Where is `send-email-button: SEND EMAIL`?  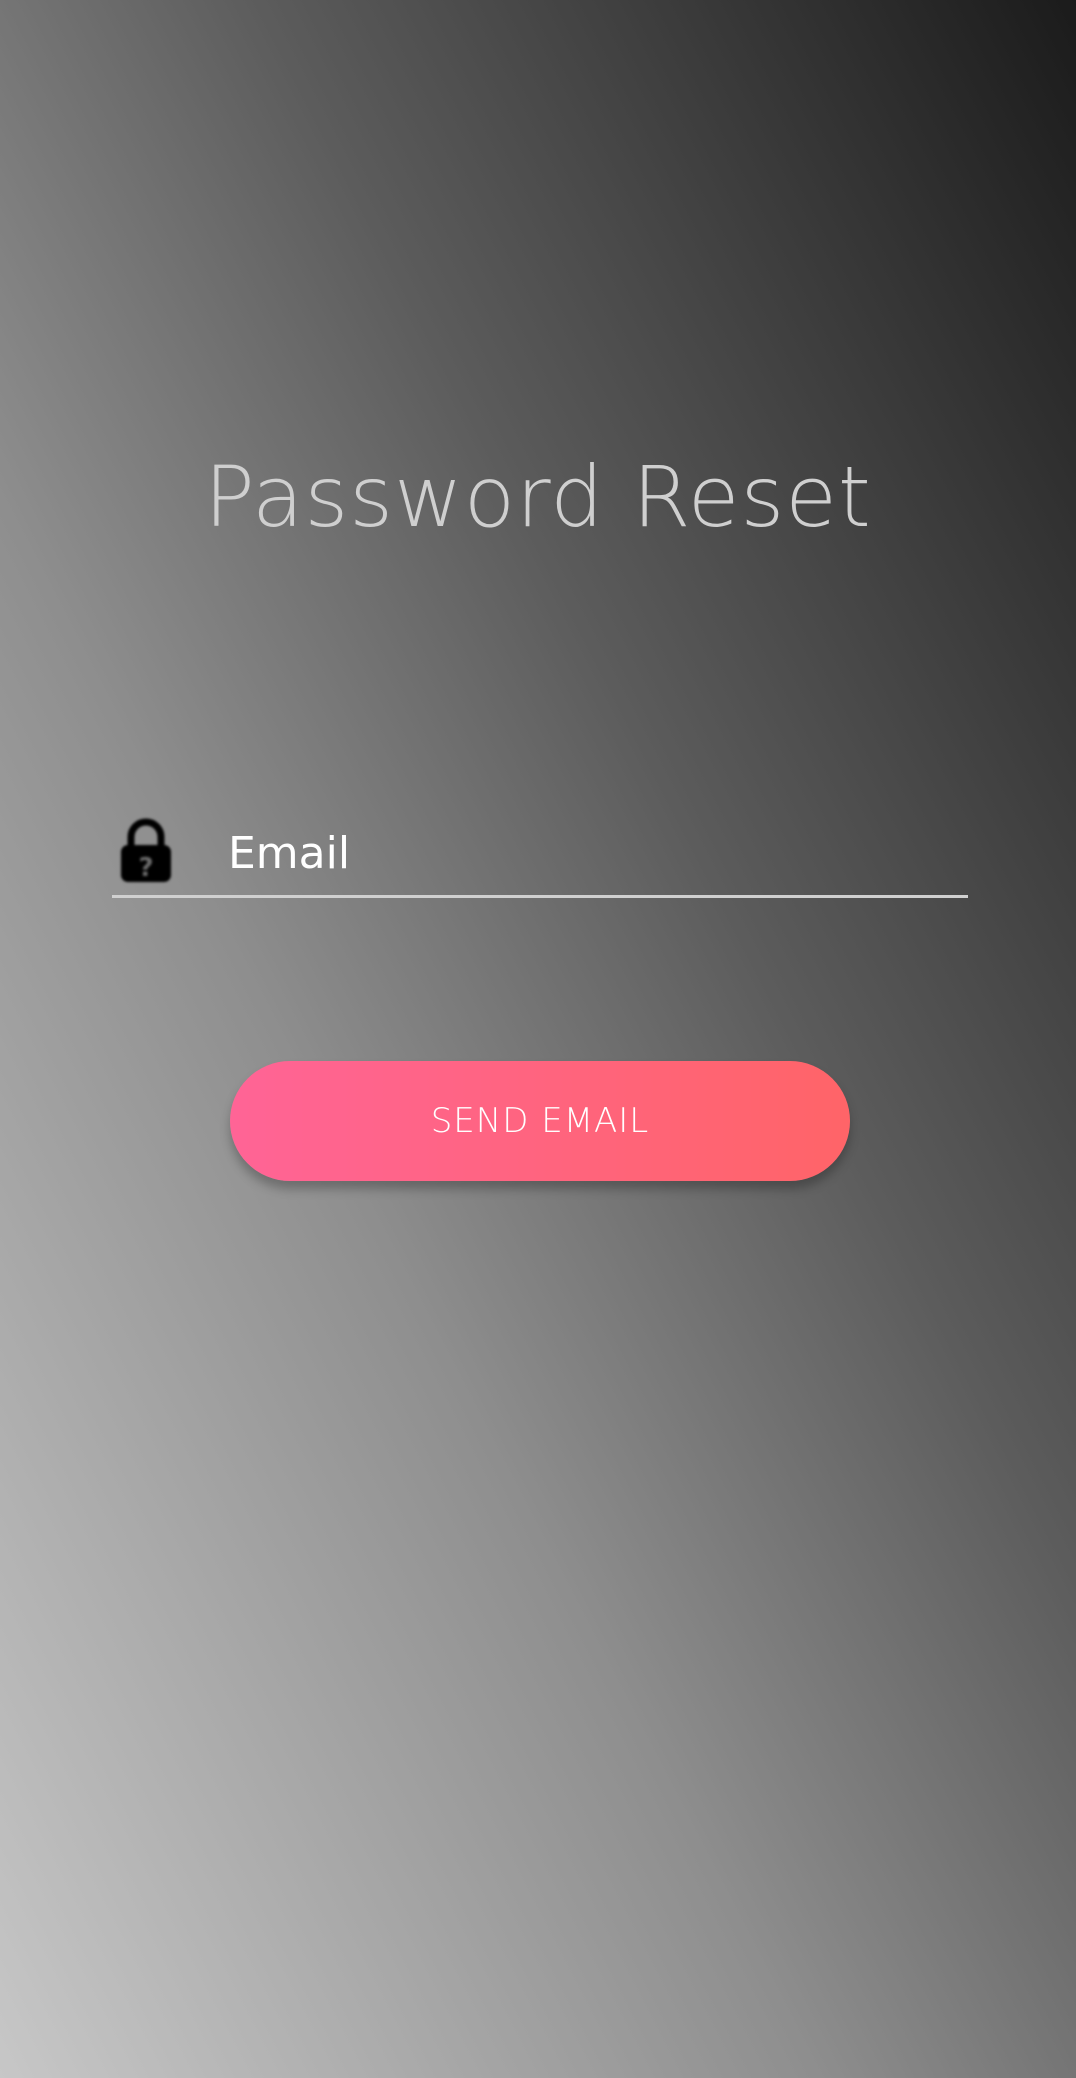 send-email-button: SEND EMAIL is located at coordinates (540, 1121).